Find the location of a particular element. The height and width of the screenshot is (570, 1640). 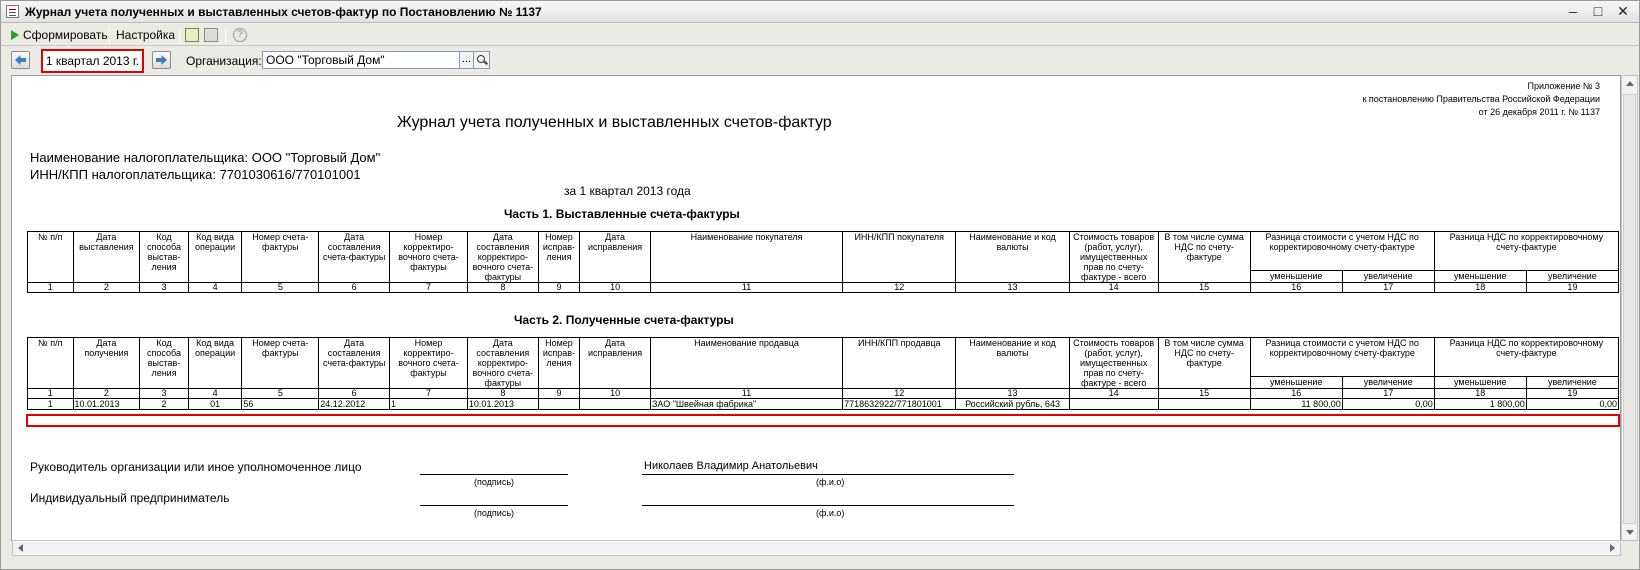

scroll-down-icon is located at coordinates (1630, 532).